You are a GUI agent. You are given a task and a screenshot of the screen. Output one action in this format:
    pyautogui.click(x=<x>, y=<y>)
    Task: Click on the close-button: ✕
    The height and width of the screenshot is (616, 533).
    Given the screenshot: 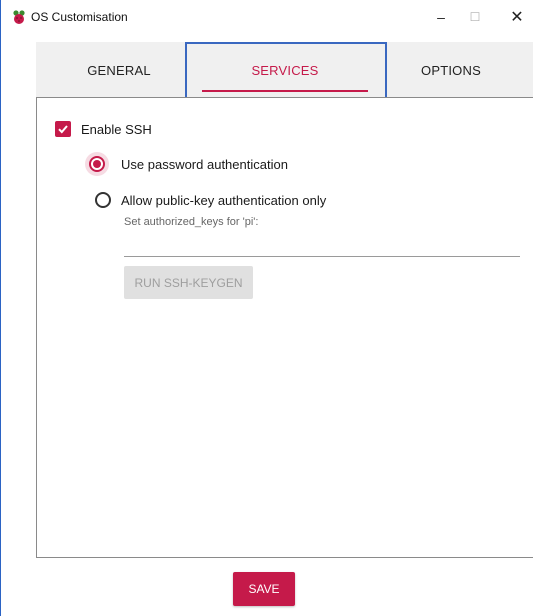 What is the action you would take?
    pyautogui.click(x=515, y=17)
    